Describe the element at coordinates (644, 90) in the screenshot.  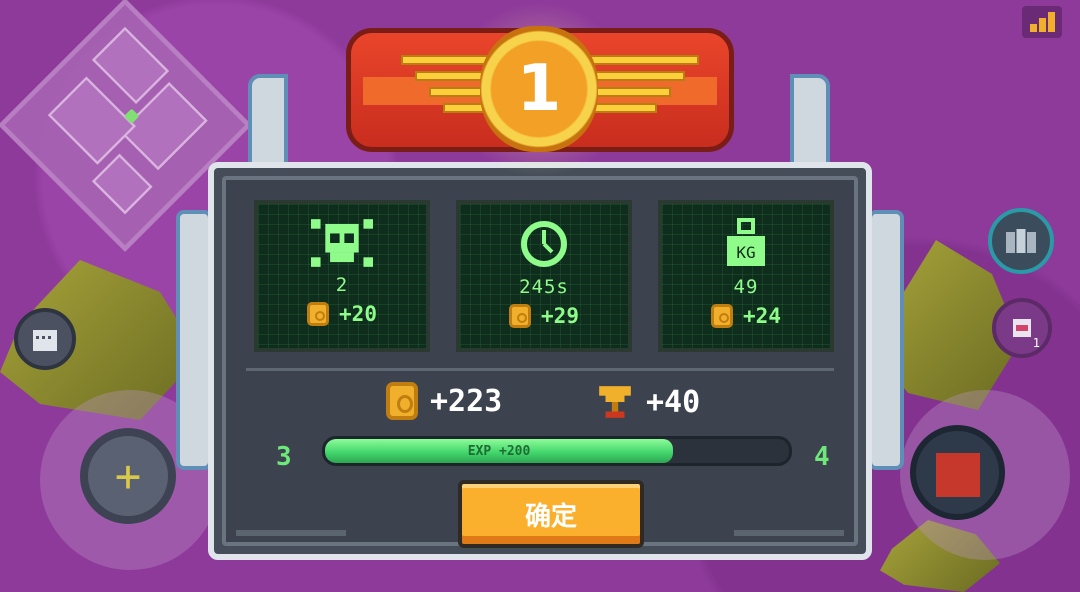
I see `right-wing` at that location.